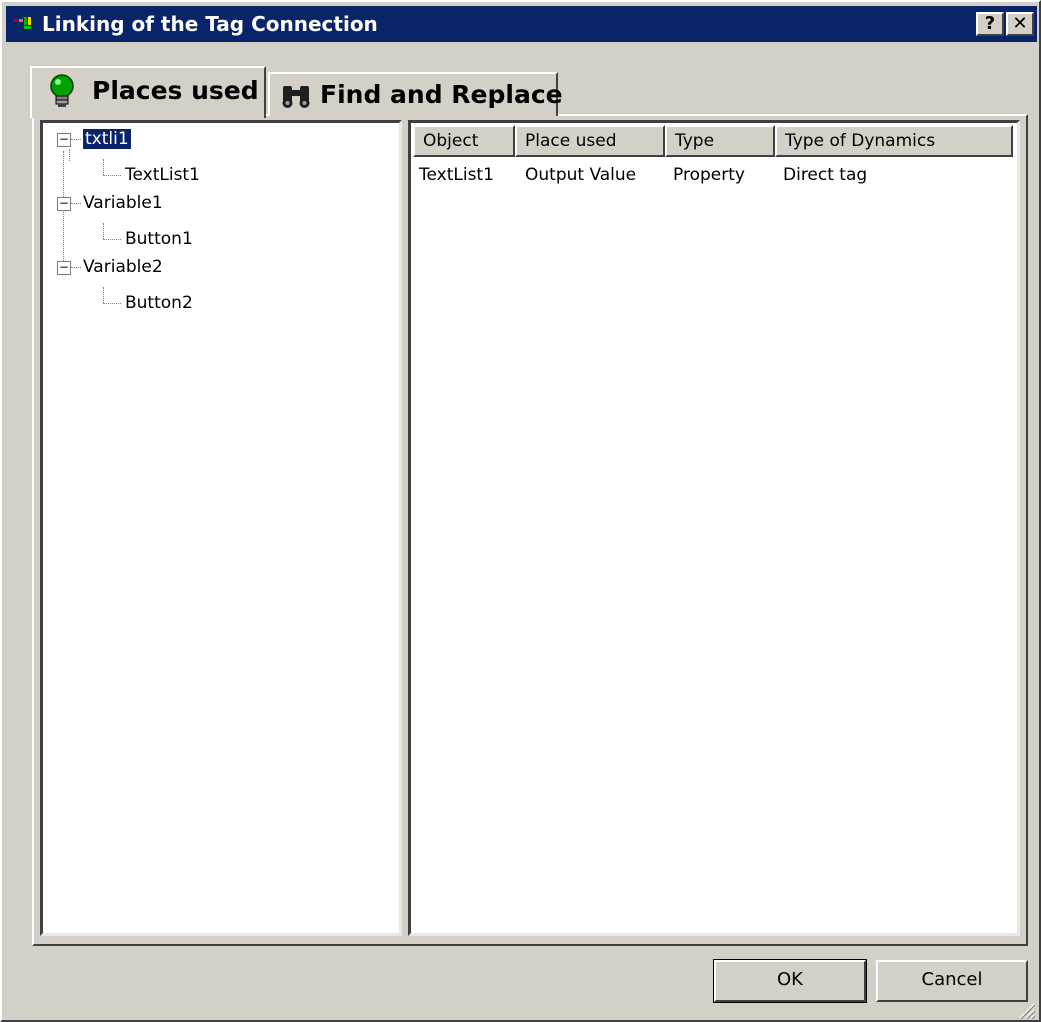 The height and width of the screenshot is (1022, 1041). Describe the element at coordinates (894, 141) in the screenshot. I see `column-header-type-of-dynamics: Type of Dynamics` at that location.